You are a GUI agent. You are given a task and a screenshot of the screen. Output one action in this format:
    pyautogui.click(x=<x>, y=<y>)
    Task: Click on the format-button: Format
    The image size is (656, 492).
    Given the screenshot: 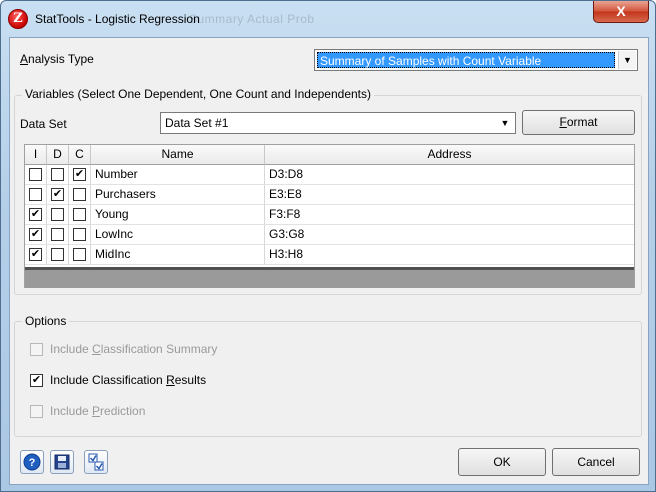 What is the action you would take?
    pyautogui.click(x=578, y=122)
    